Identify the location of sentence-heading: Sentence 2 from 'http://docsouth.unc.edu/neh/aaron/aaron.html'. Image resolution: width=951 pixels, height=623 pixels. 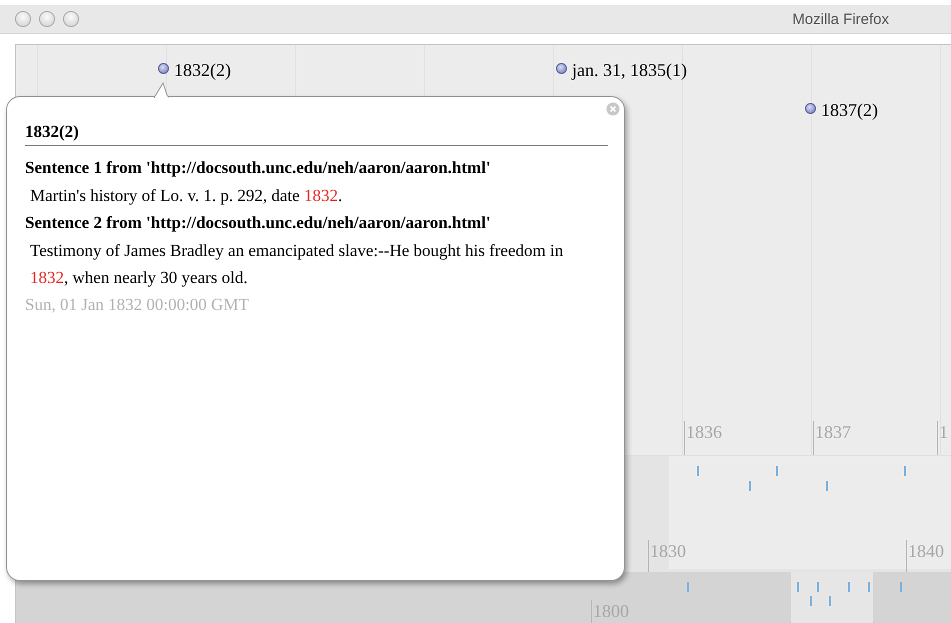
(258, 223).